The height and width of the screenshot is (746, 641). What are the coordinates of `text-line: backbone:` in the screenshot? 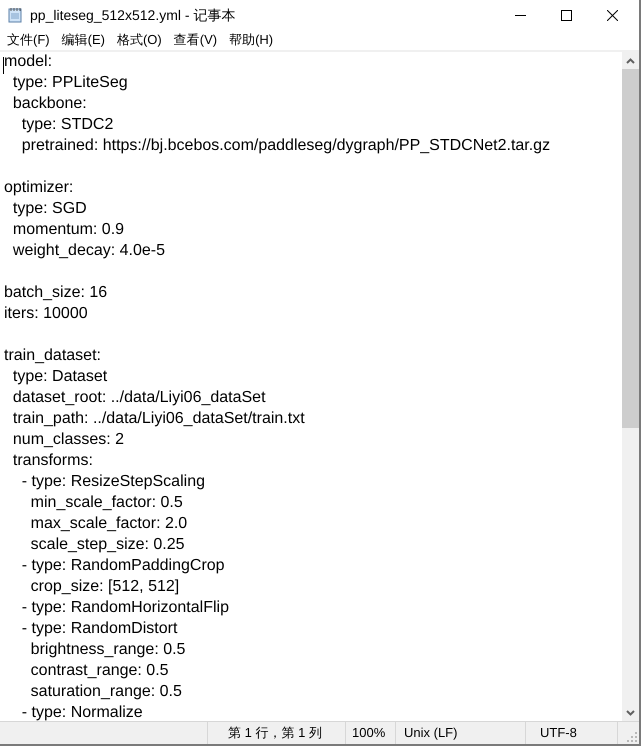 It's located at (50, 104).